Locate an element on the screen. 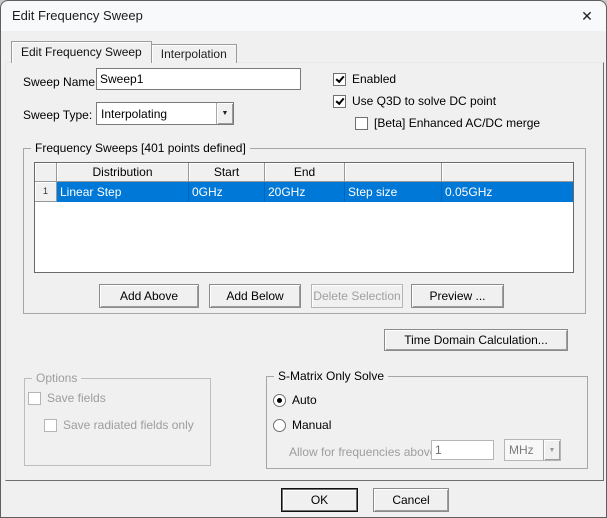 This screenshot has width=607, height=518. enabled-label: Enabled is located at coordinates (374, 79).